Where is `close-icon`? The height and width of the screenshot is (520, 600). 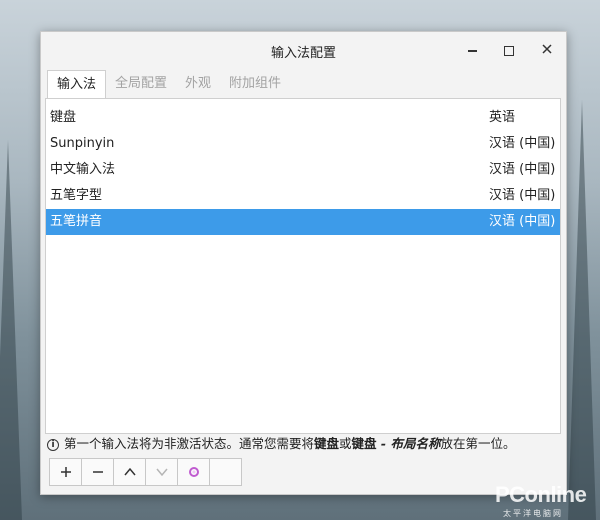 close-icon is located at coordinates (547, 49).